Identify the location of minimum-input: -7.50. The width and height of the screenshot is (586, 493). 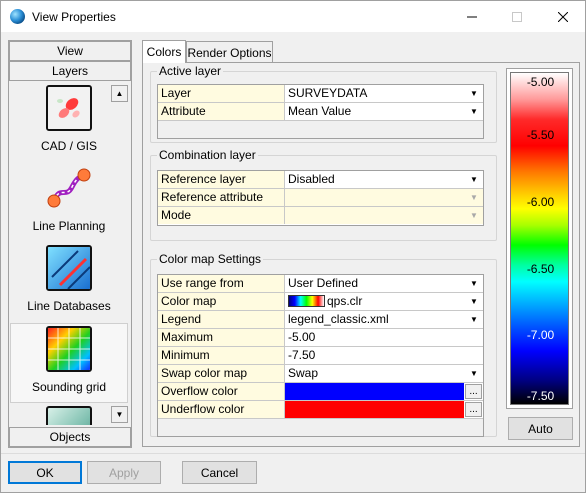
(384, 355).